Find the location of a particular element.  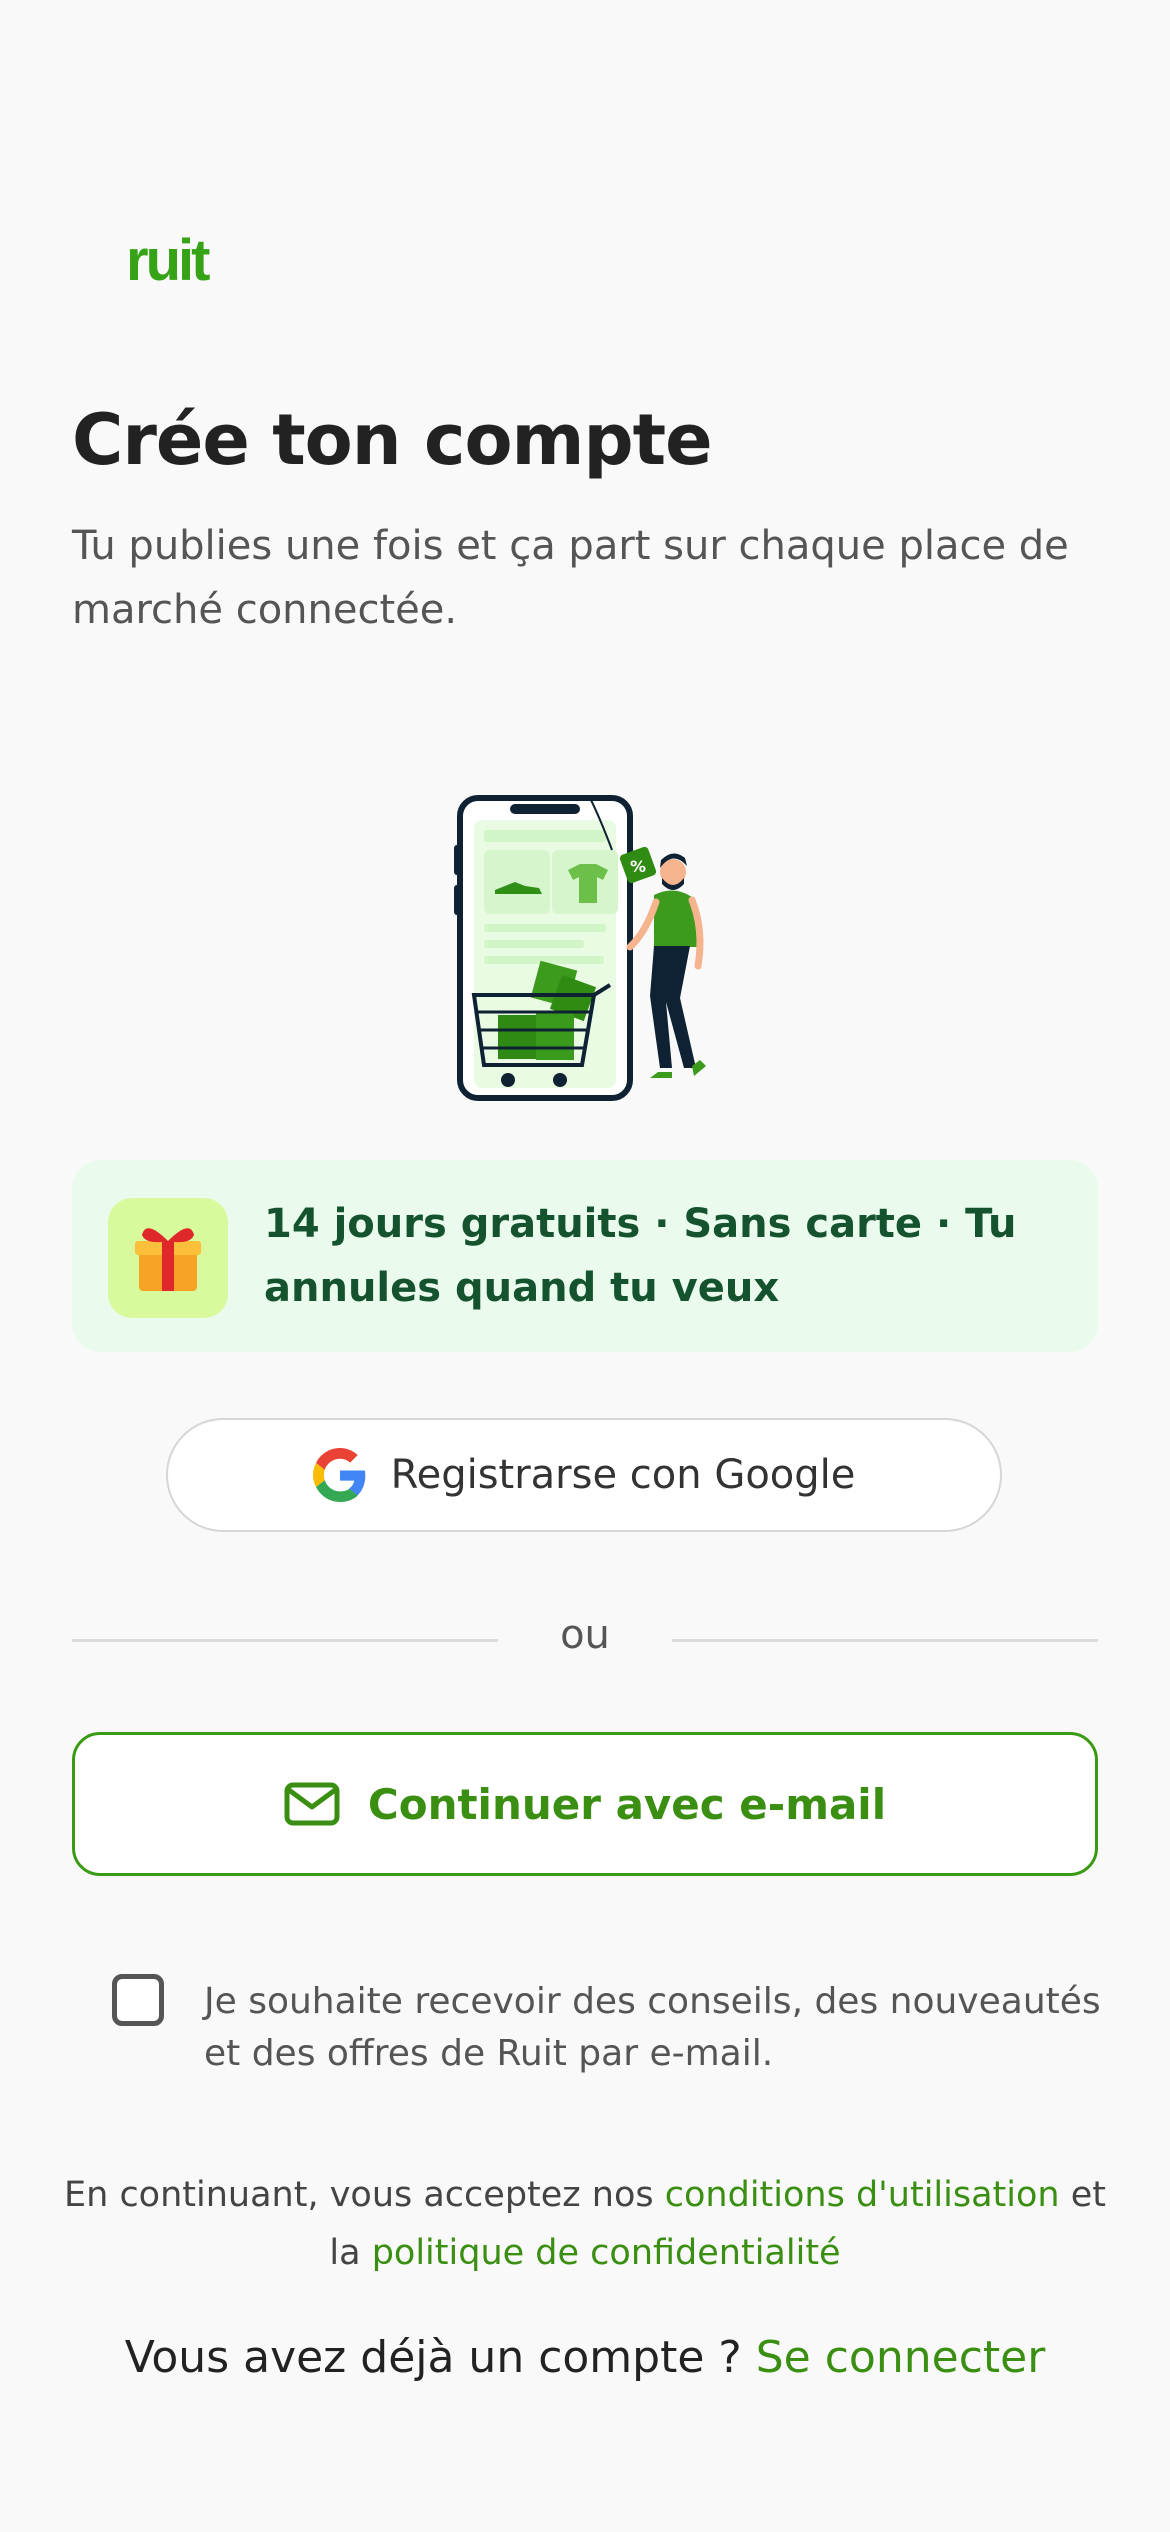

terms-link: conditions d'utilisation is located at coordinates (862, 2195).